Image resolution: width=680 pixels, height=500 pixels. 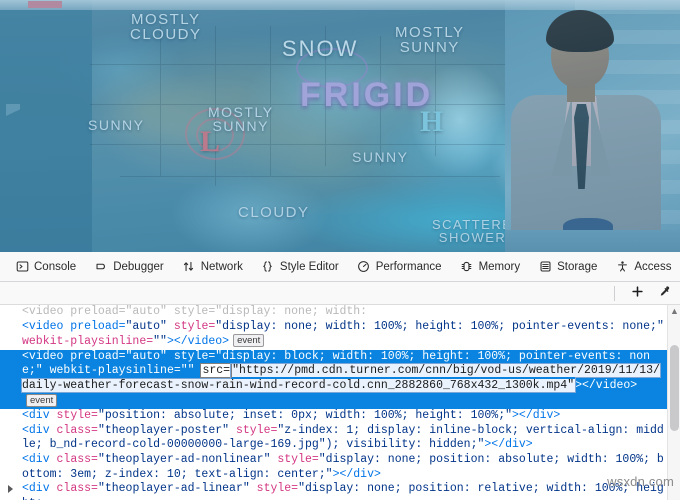 What do you see at coordinates (545, 267) in the screenshot?
I see `storage-icon` at bounding box center [545, 267].